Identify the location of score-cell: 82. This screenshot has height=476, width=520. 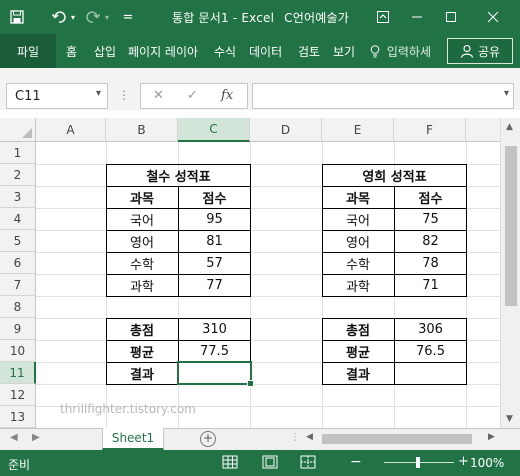
(430, 241).